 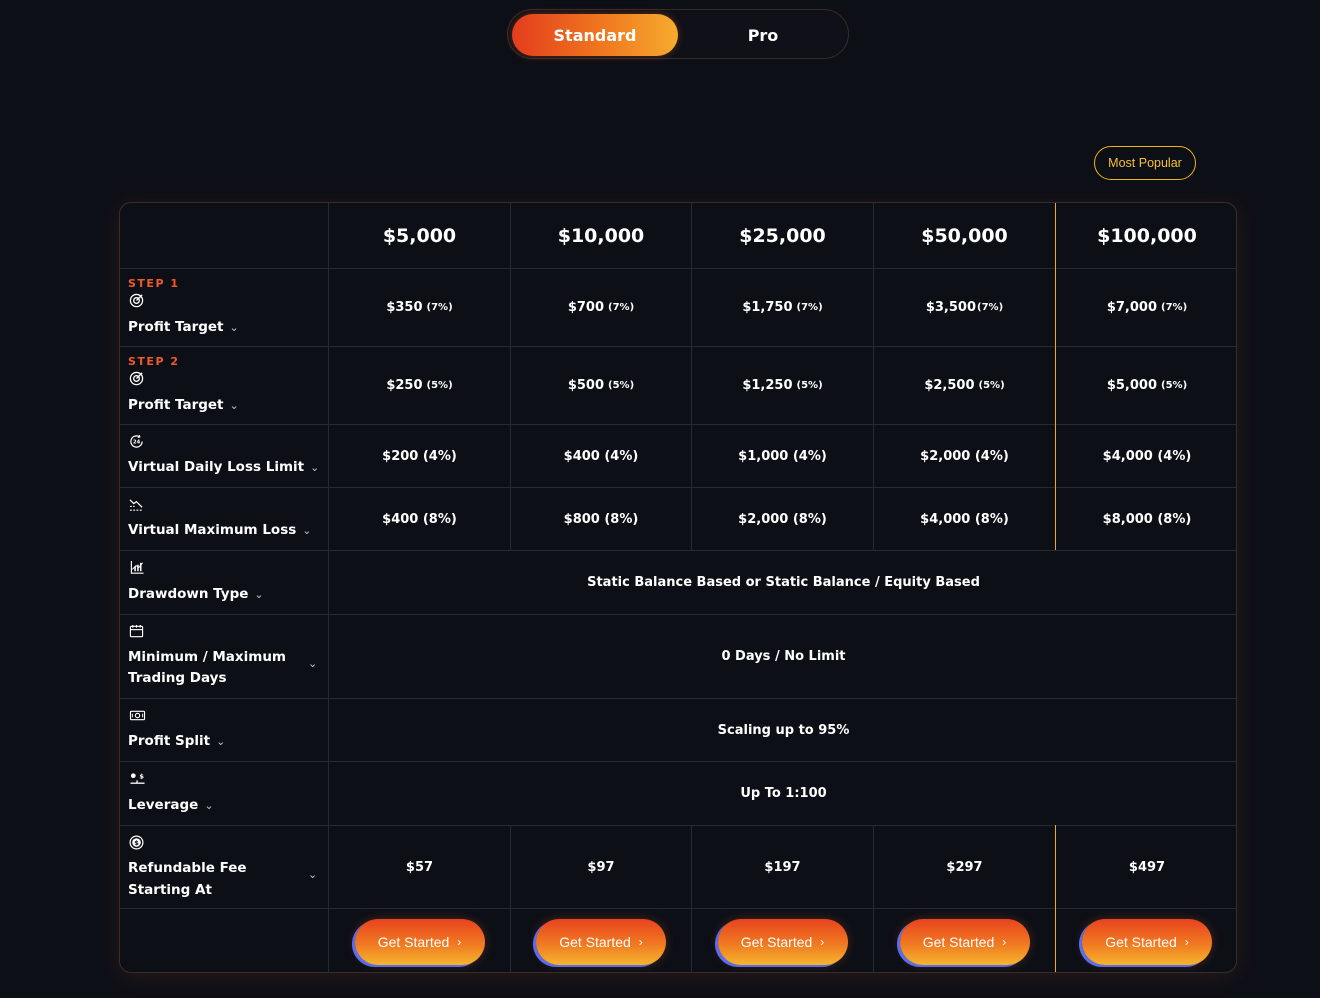 What do you see at coordinates (595, 35) in the screenshot?
I see `standard-tab: Standard` at bounding box center [595, 35].